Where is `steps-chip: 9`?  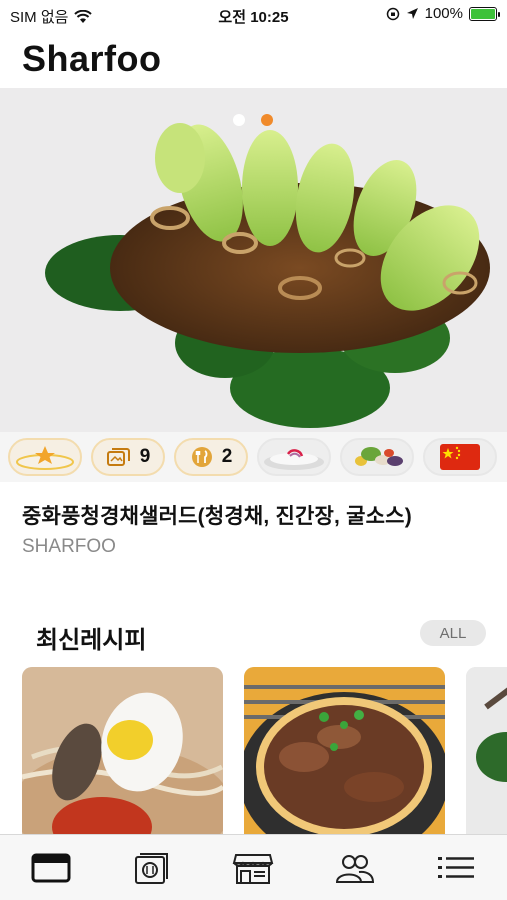 steps-chip: 9 is located at coordinates (128, 457).